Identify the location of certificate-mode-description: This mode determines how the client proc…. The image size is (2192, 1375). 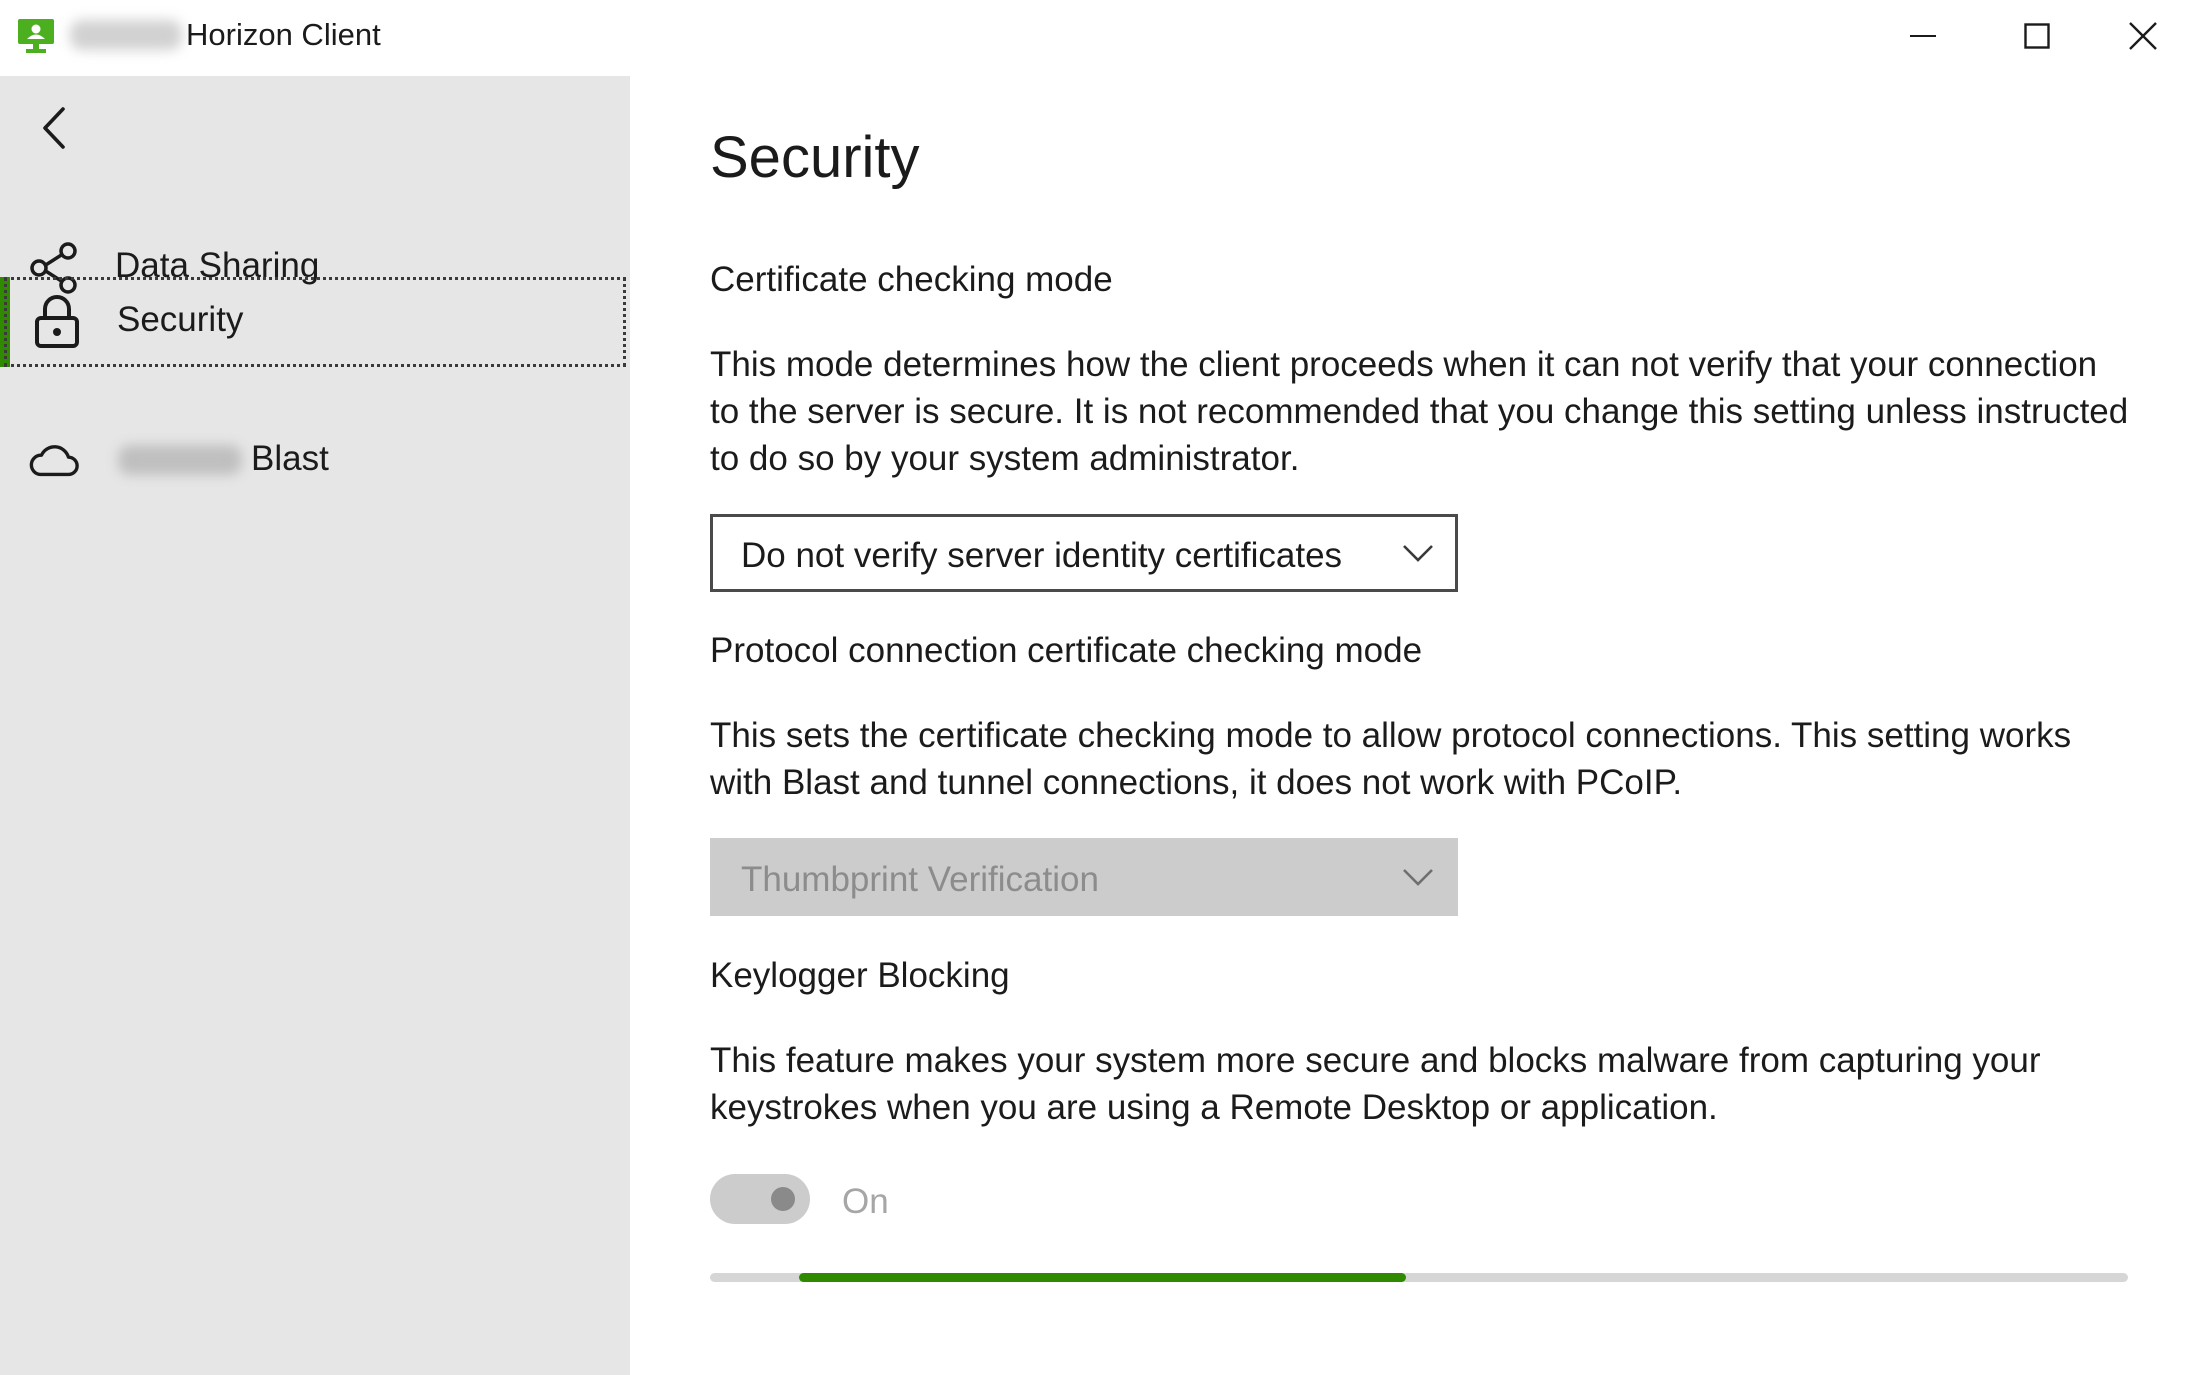
(1419, 411).